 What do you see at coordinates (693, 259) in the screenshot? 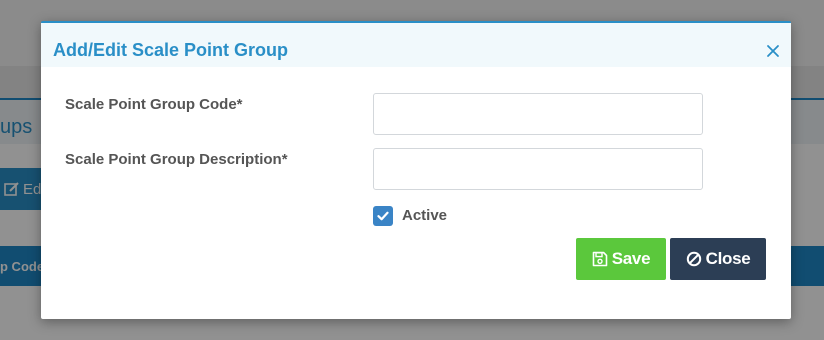
I see `ban-icon` at bounding box center [693, 259].